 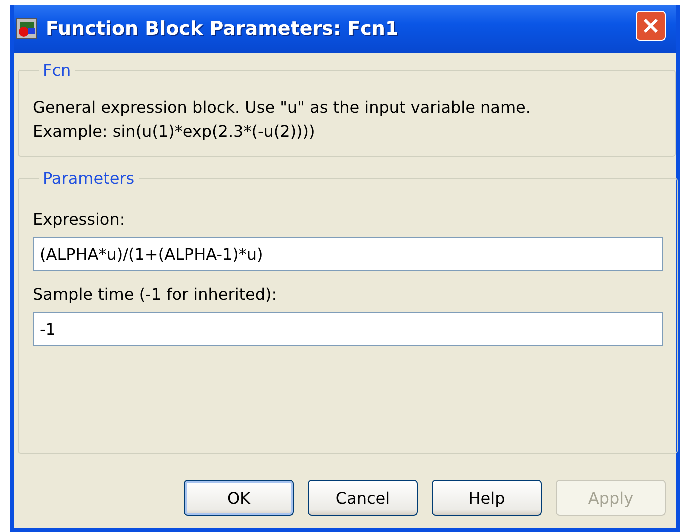 What do you see at coordinates (222, 29) in the screenshot?
I see `window-title: Function Block Parameters: Fcn1` at bounding box center [222, 29].